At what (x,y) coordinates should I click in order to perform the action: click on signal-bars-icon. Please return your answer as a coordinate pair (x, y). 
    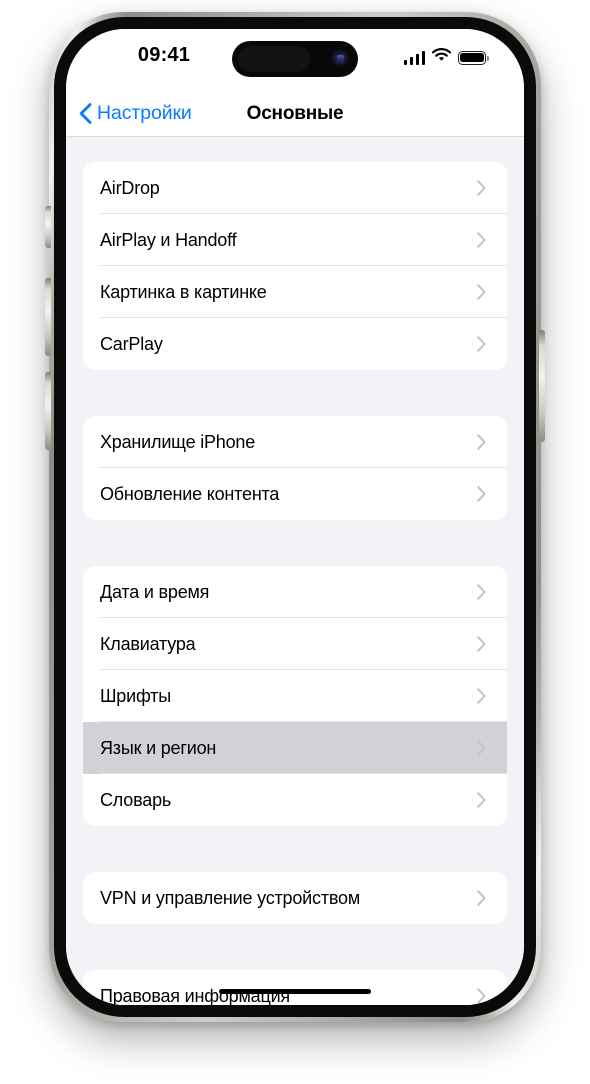
    Looking at the image, I should click on (414, 57).